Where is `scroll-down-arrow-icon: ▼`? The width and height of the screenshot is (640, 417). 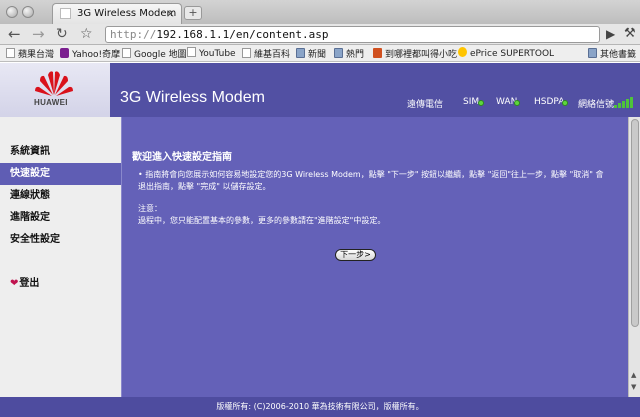
scroll-down-arrow-icon: ▼ is located at coordinates (633, 387).